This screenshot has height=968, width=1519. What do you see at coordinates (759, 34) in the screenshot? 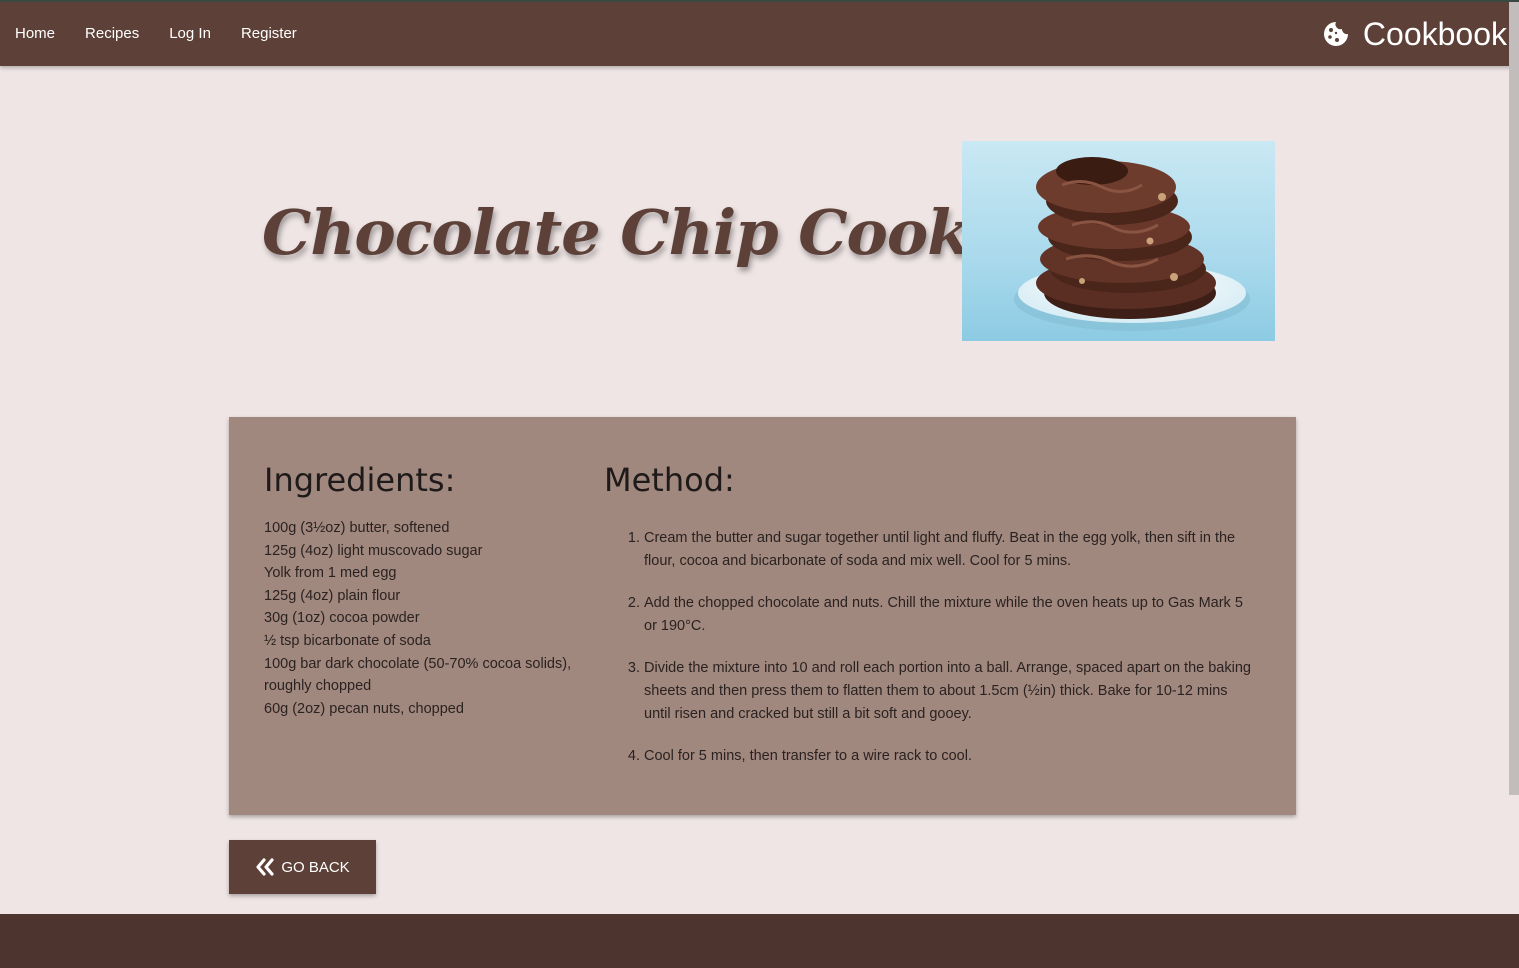
I see `navbar: Home Recipes Log In Register Cookbook` at bounding box center [759, 34].